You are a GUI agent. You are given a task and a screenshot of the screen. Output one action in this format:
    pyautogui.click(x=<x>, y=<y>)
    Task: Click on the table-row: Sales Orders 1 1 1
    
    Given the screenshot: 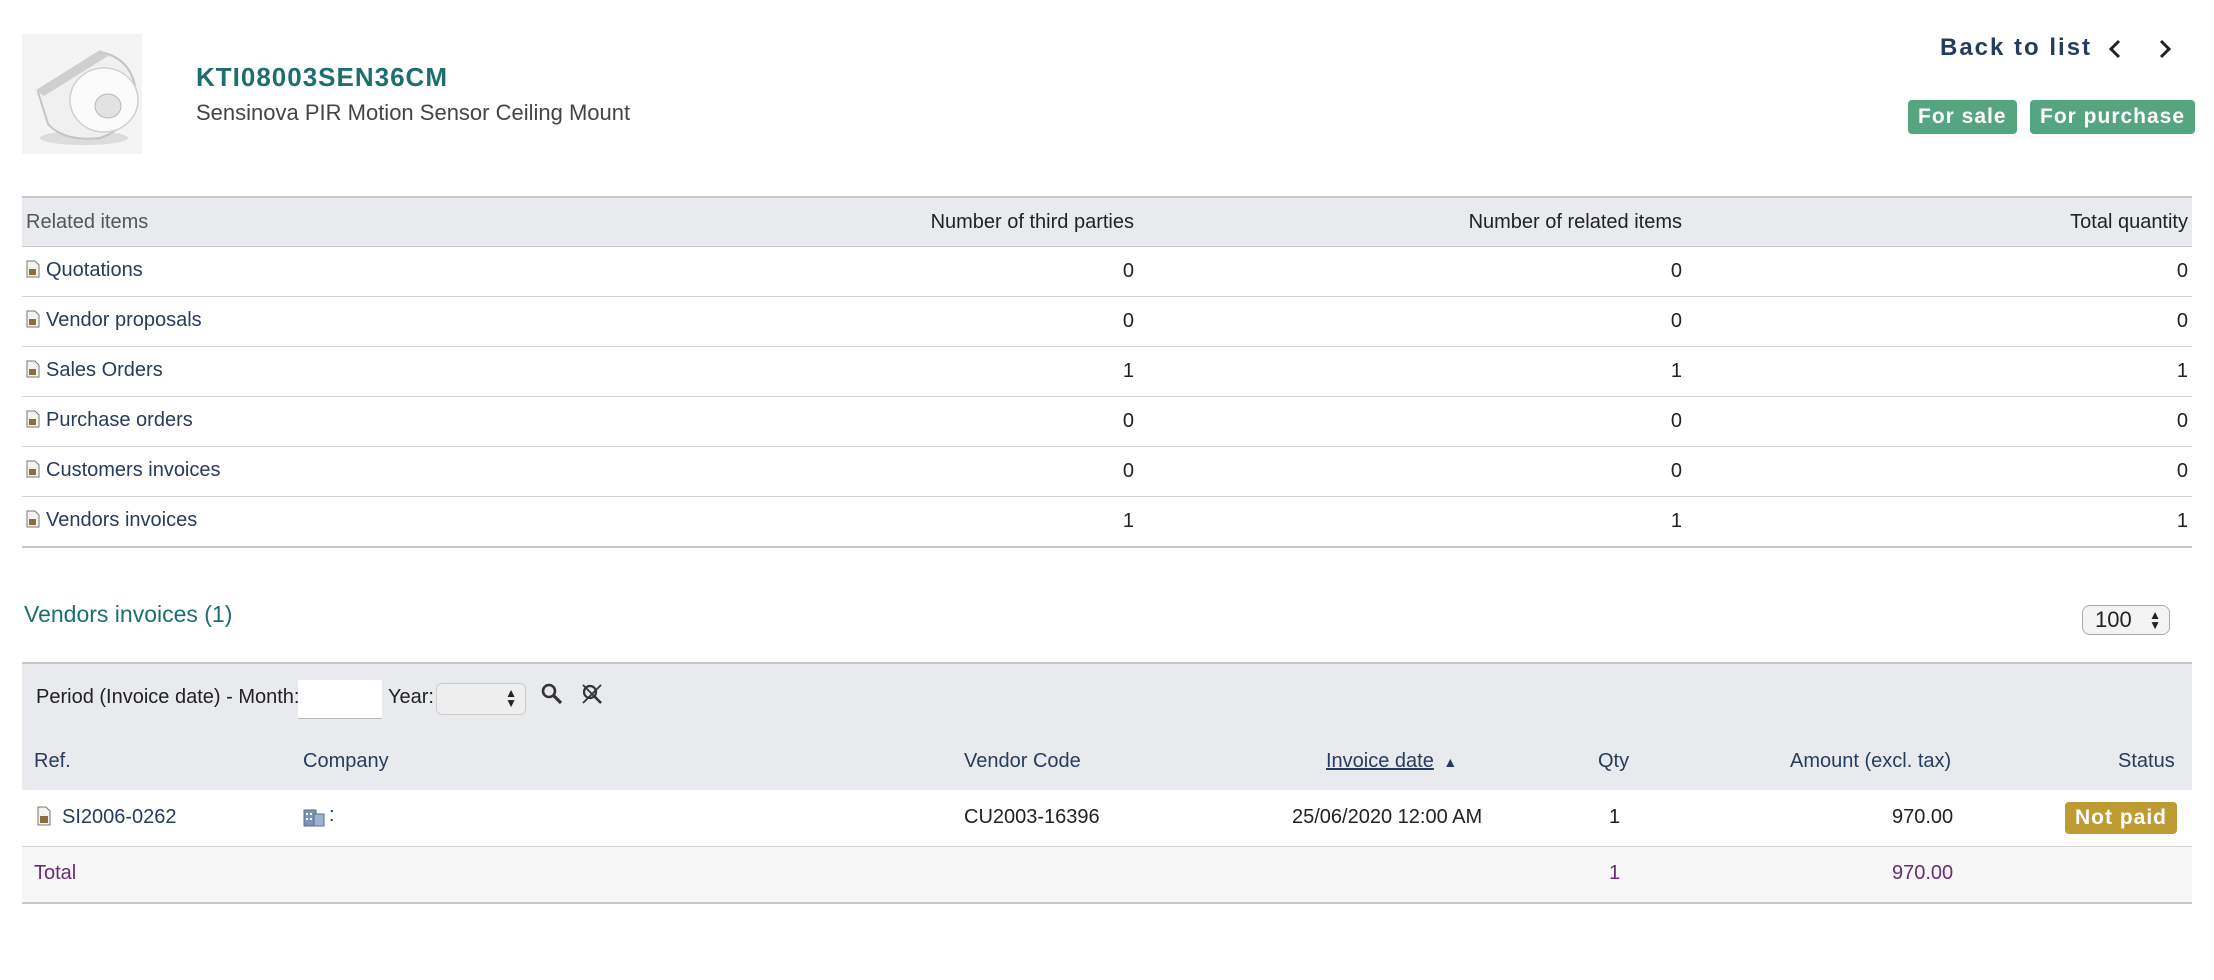 What is the action you would take?
    pyautogui.click(x=1107, y=371)
    